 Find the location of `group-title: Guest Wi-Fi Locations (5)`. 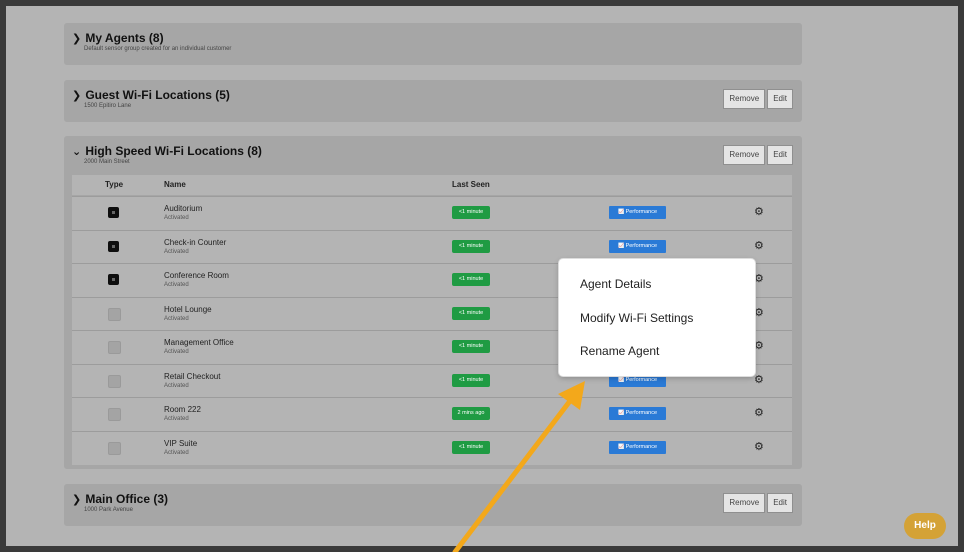

group-title: Guest Wi-Fi Locations (5) is located at coordinates (157, 95).